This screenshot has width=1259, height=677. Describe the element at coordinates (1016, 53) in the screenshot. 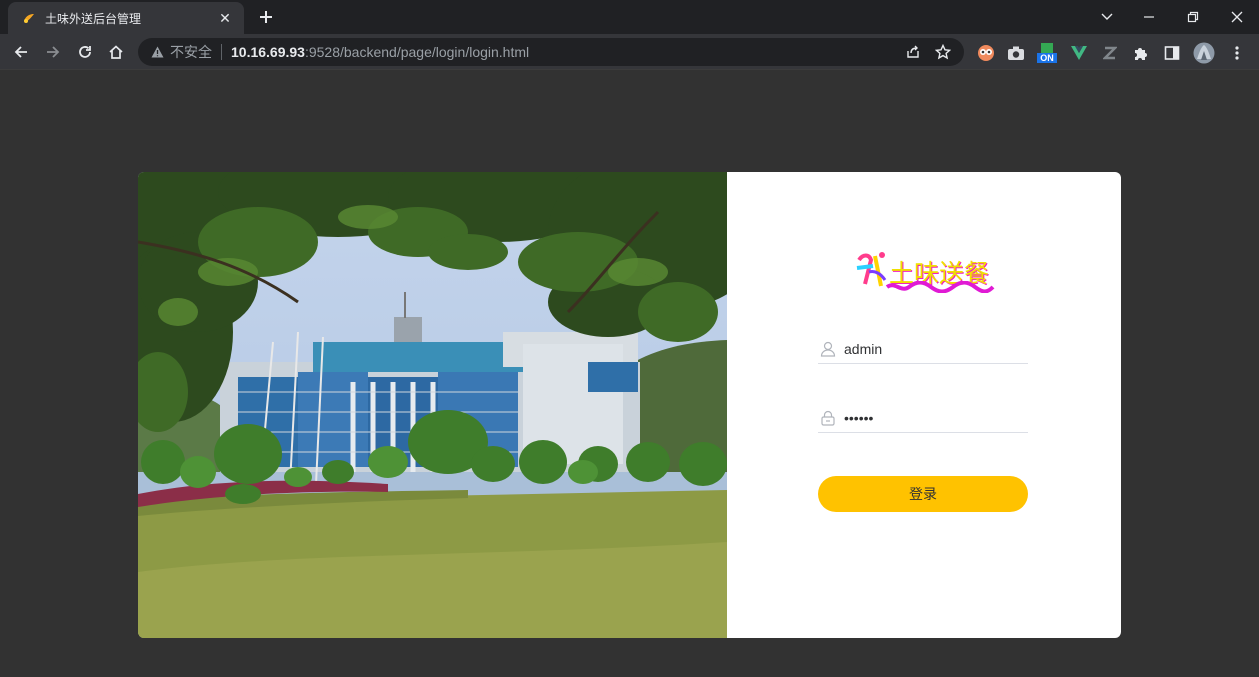

I see `extension-camera-icon` at that location.